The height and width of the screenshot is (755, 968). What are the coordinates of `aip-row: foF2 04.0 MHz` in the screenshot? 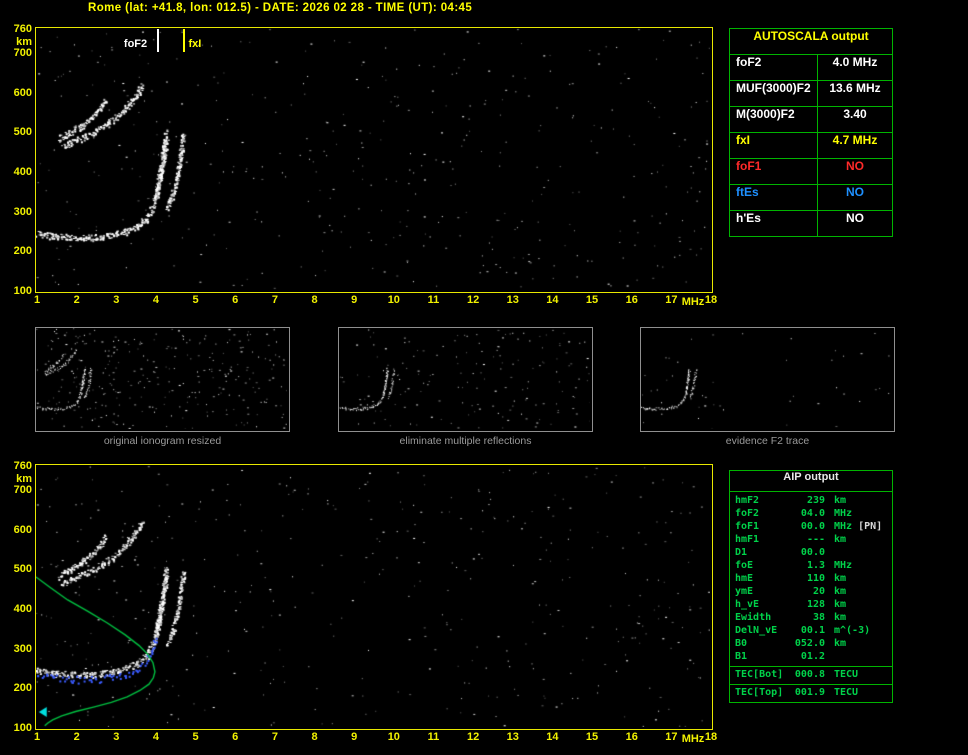 It's located at (811, 514).